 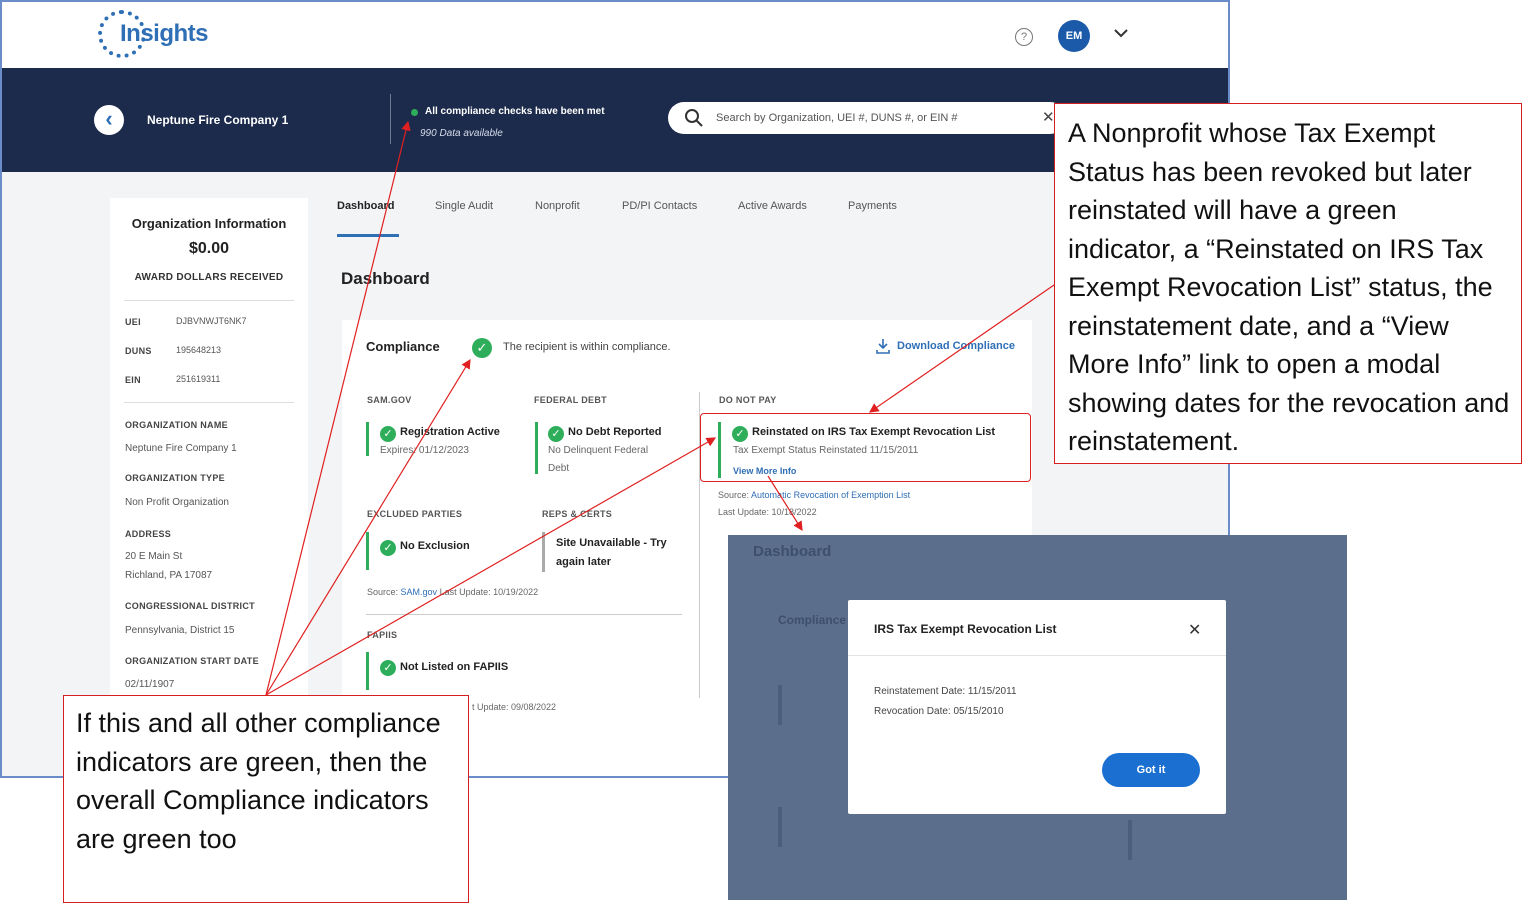 What do you see at coordinates (557, 206) in the screenshot?
I see `tab-nonprofit: Nonprofit` at bounding box center [557, 206].